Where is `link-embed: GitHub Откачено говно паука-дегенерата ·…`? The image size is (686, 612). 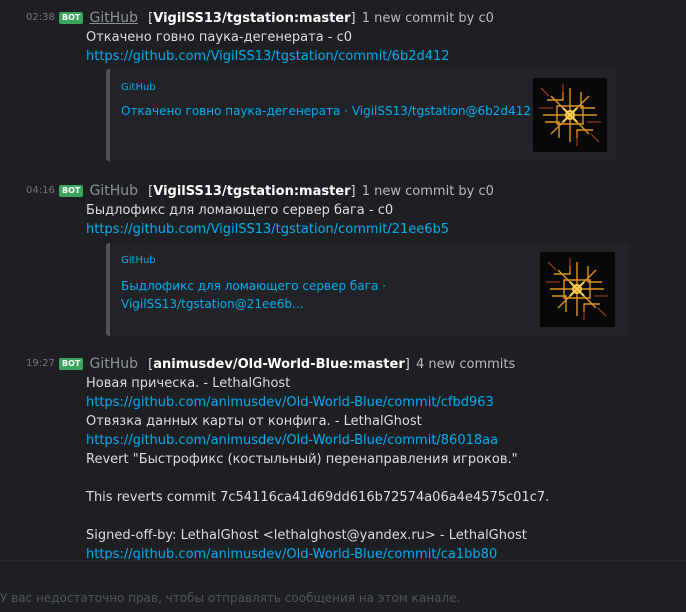 link-embed: GitHub Откачено говно паука-дегенерата ·… is located at coordinates (361, 115).